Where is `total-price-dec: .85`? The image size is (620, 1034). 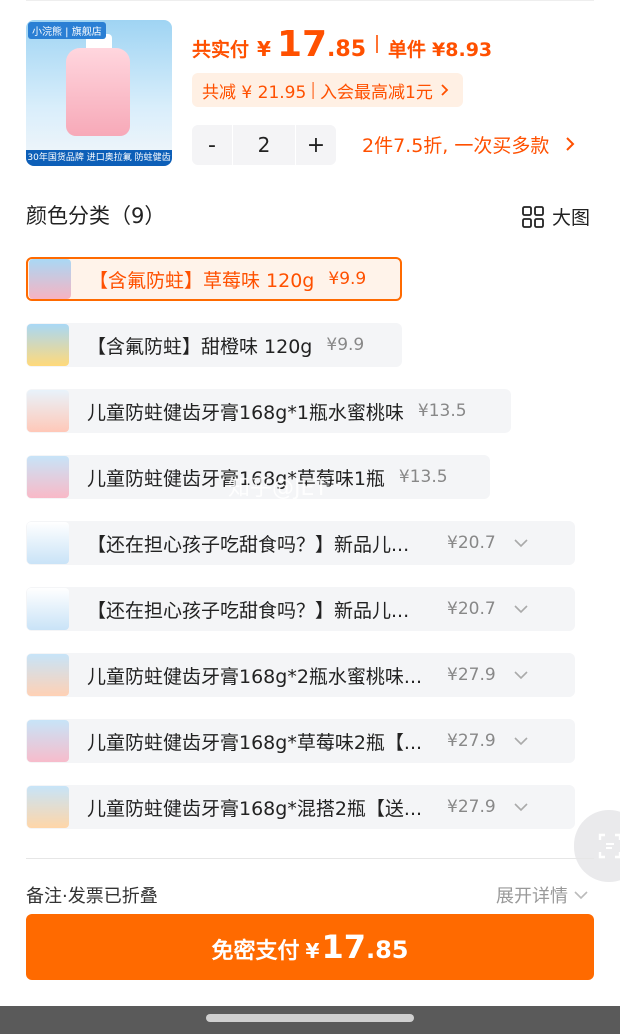
total-price-dec: .85 is located at coordinates (347, 49).